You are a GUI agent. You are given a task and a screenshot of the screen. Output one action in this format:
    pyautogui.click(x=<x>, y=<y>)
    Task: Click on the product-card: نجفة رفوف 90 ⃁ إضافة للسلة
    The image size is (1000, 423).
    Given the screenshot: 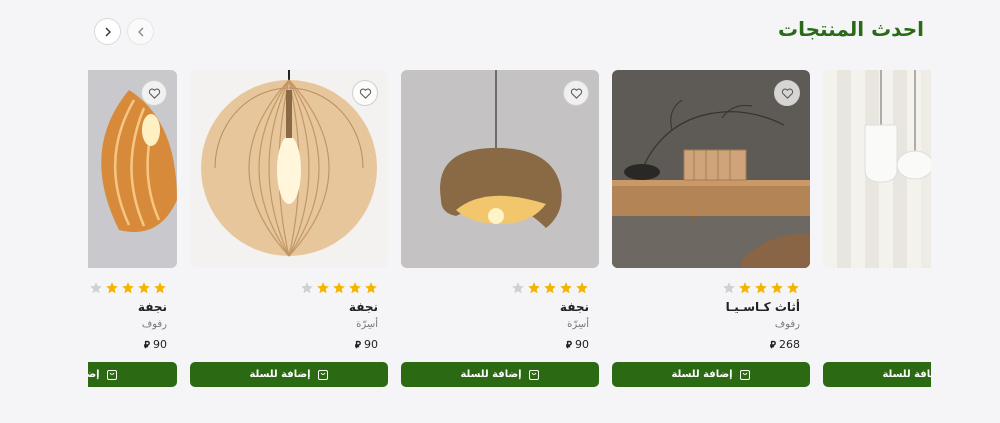 What is the action you would take?
    pyautogui.click(x=132, y=229)
    